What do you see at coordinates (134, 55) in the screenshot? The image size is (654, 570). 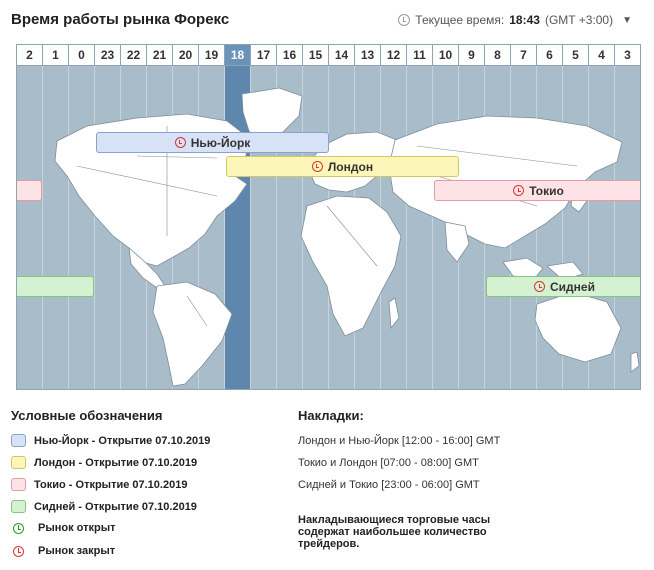 I see `hour-cell: 22` at bounding box center [134, 55].